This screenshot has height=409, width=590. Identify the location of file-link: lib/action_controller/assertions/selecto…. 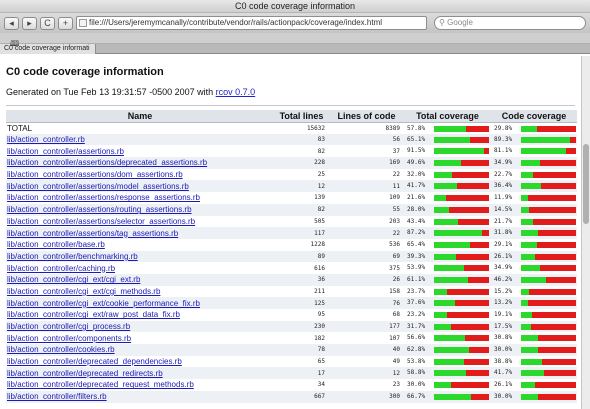
(140, 221).